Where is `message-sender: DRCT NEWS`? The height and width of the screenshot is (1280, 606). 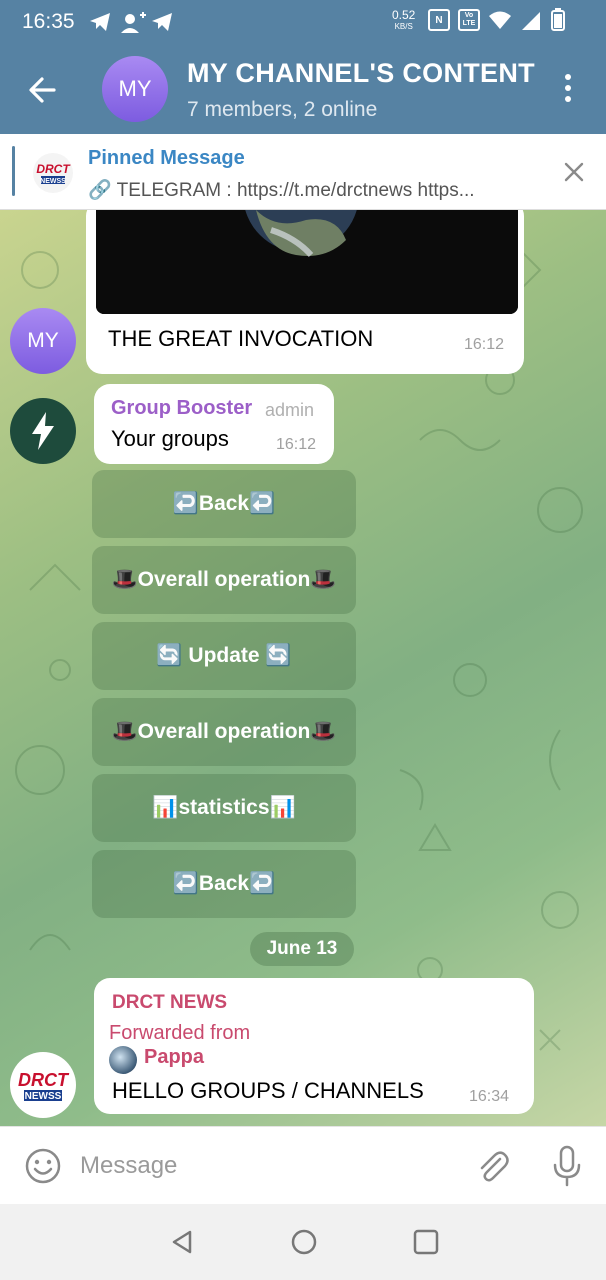 message-sender: DRCT NEWS is located at coordinates (169, 1003).